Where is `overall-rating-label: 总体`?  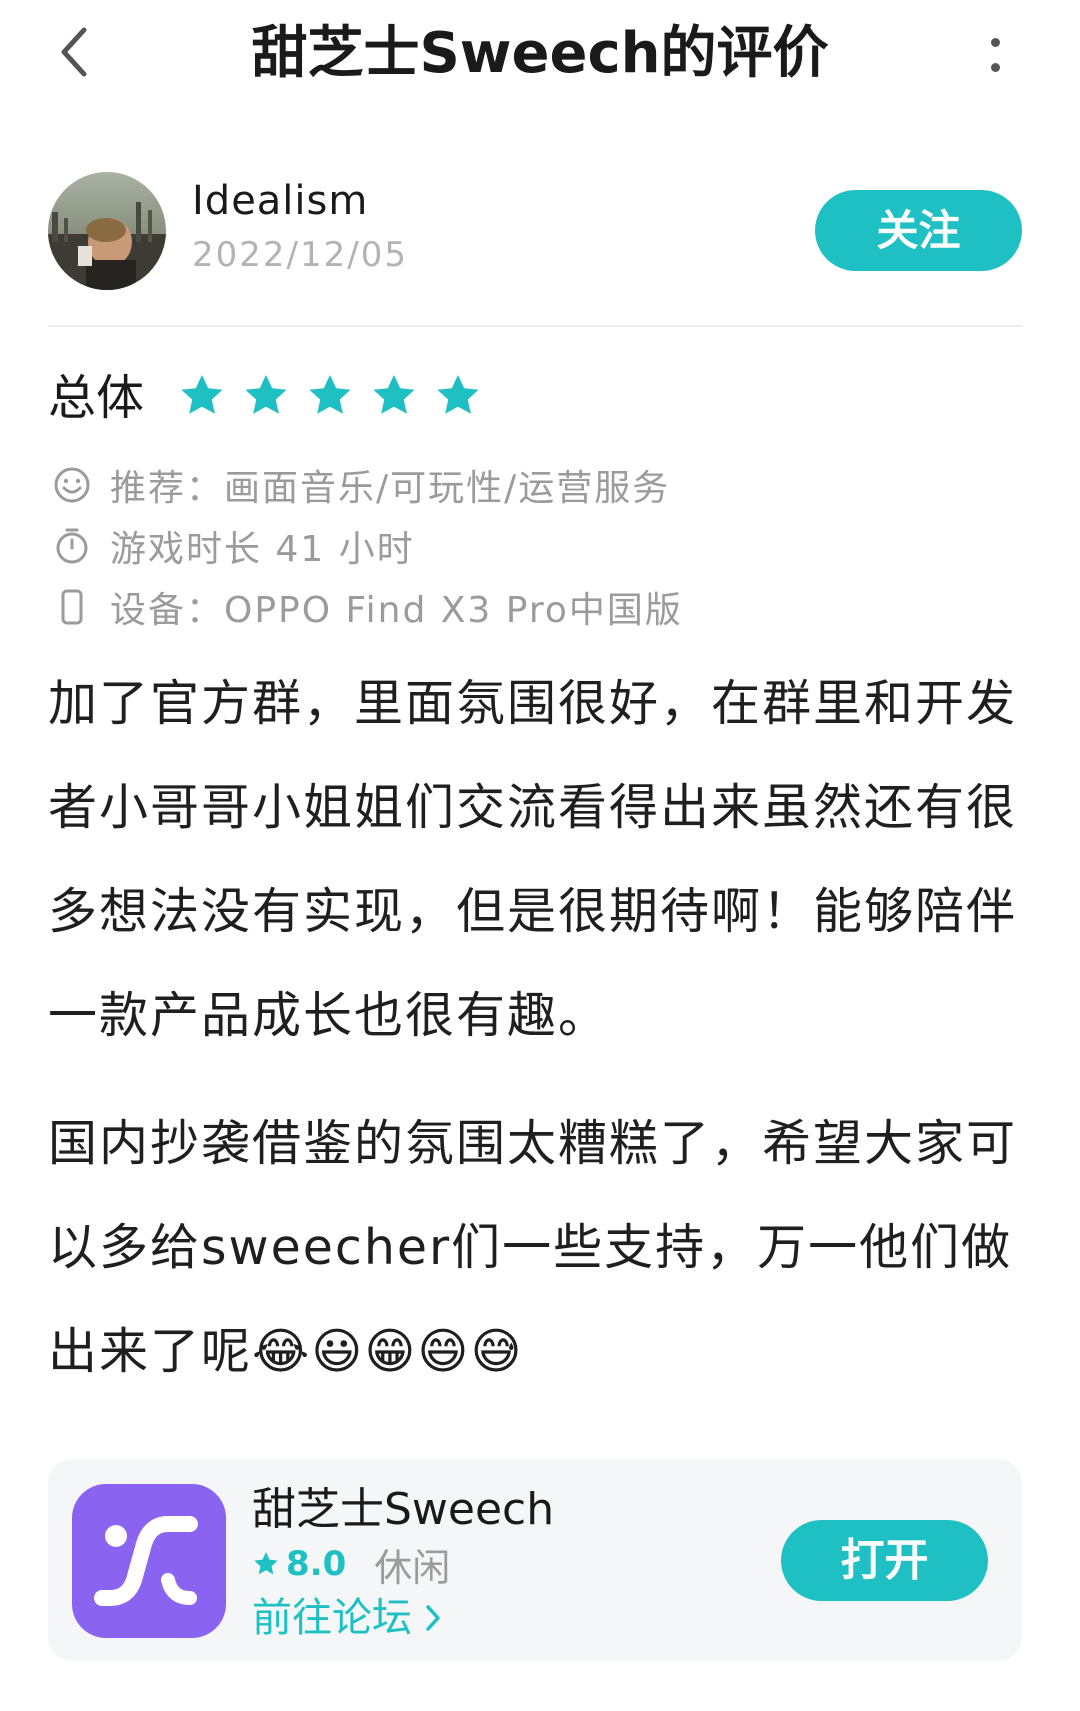
overall-rating-label: 总体 is located at coordinates (96, 398).